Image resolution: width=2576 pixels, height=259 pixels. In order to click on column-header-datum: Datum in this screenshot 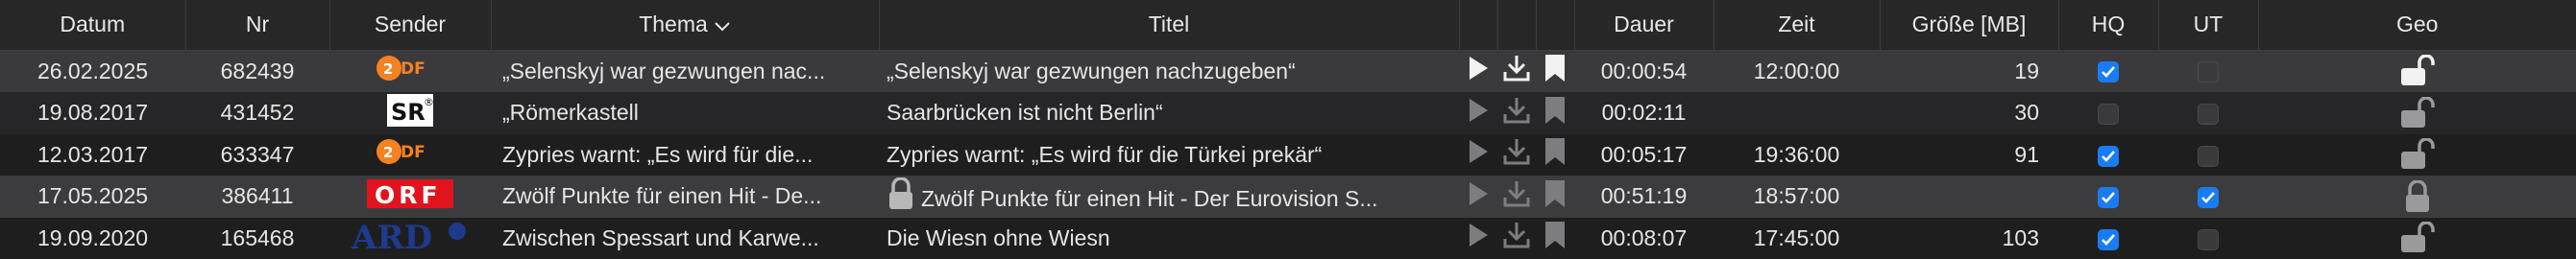, I will do `click(93, 25)`.